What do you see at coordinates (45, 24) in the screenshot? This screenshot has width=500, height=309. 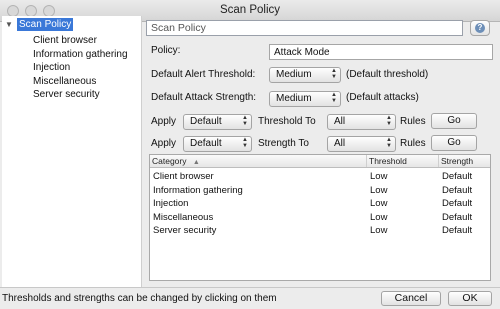 I see `tree-root-scan-policy: Scan Policy` at bounding box center [45, 24].